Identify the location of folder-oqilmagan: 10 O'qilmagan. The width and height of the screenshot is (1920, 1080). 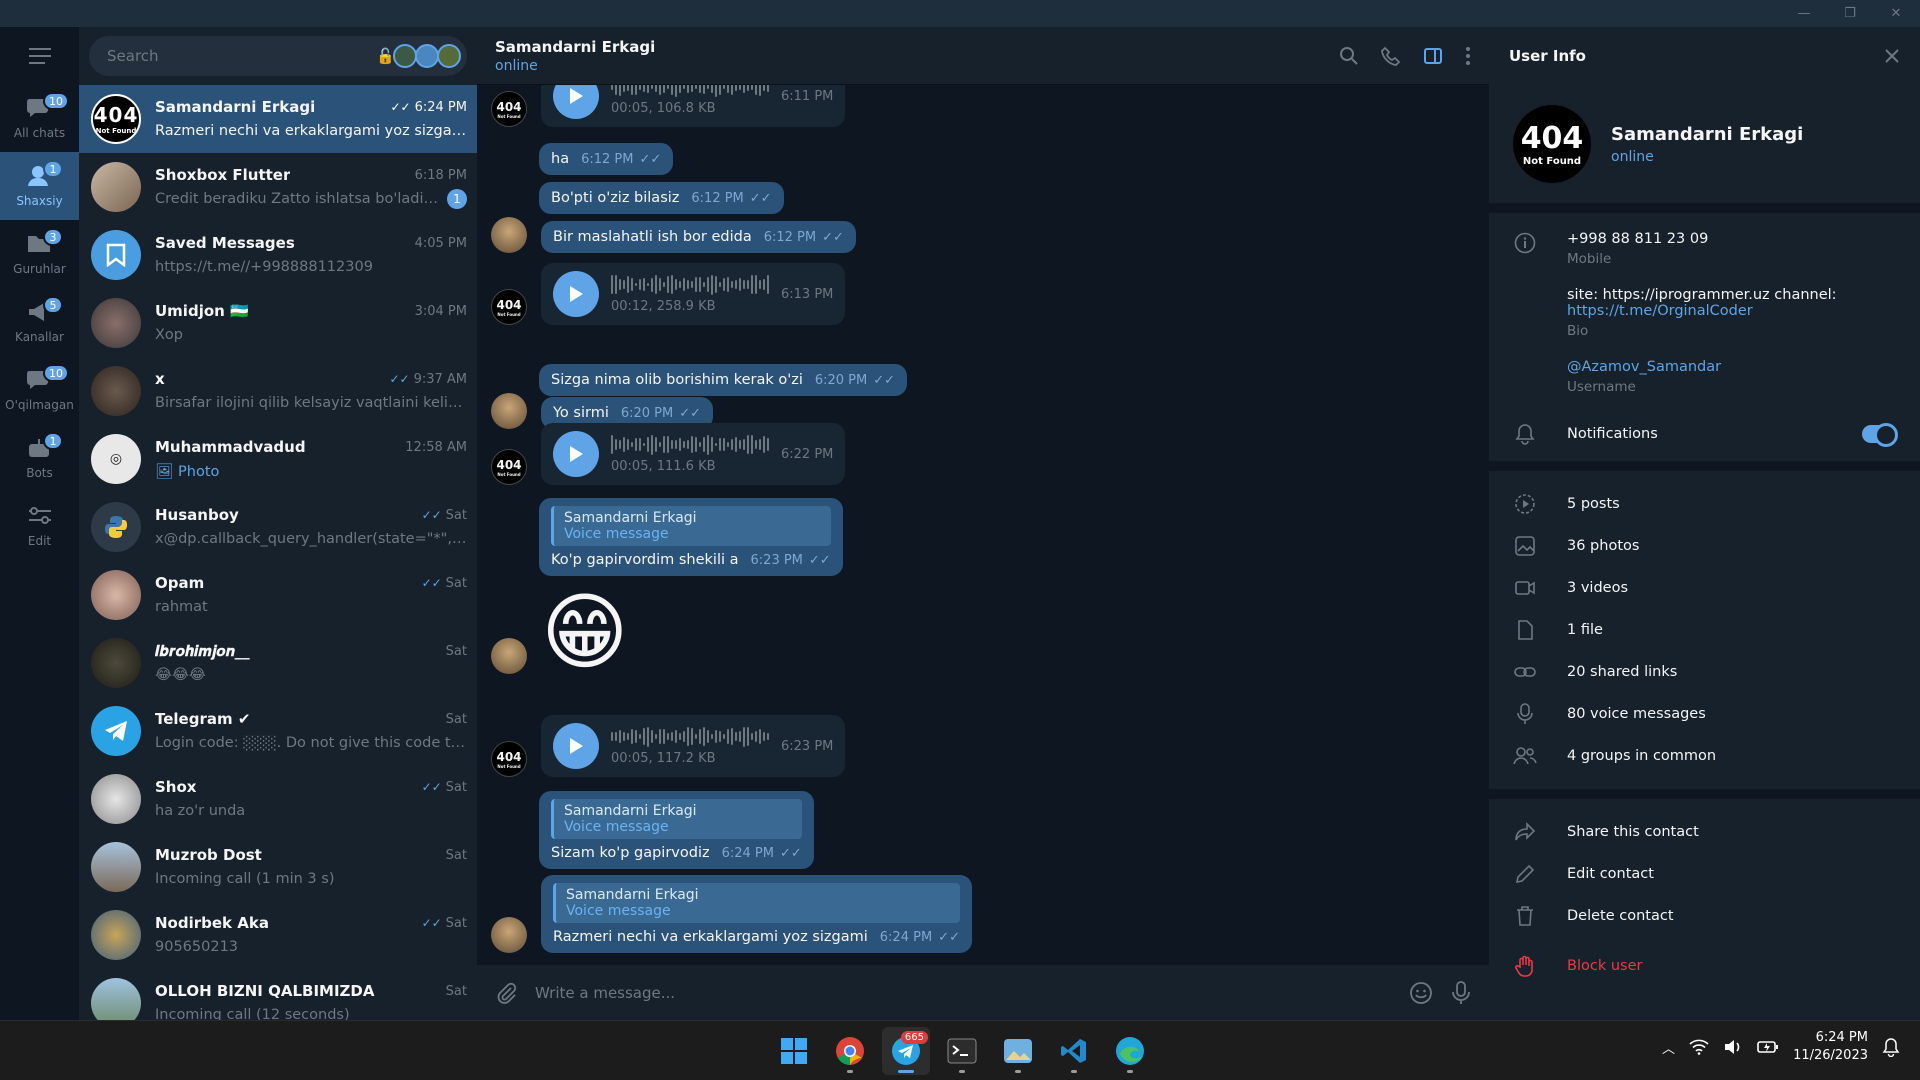
(39, 390).